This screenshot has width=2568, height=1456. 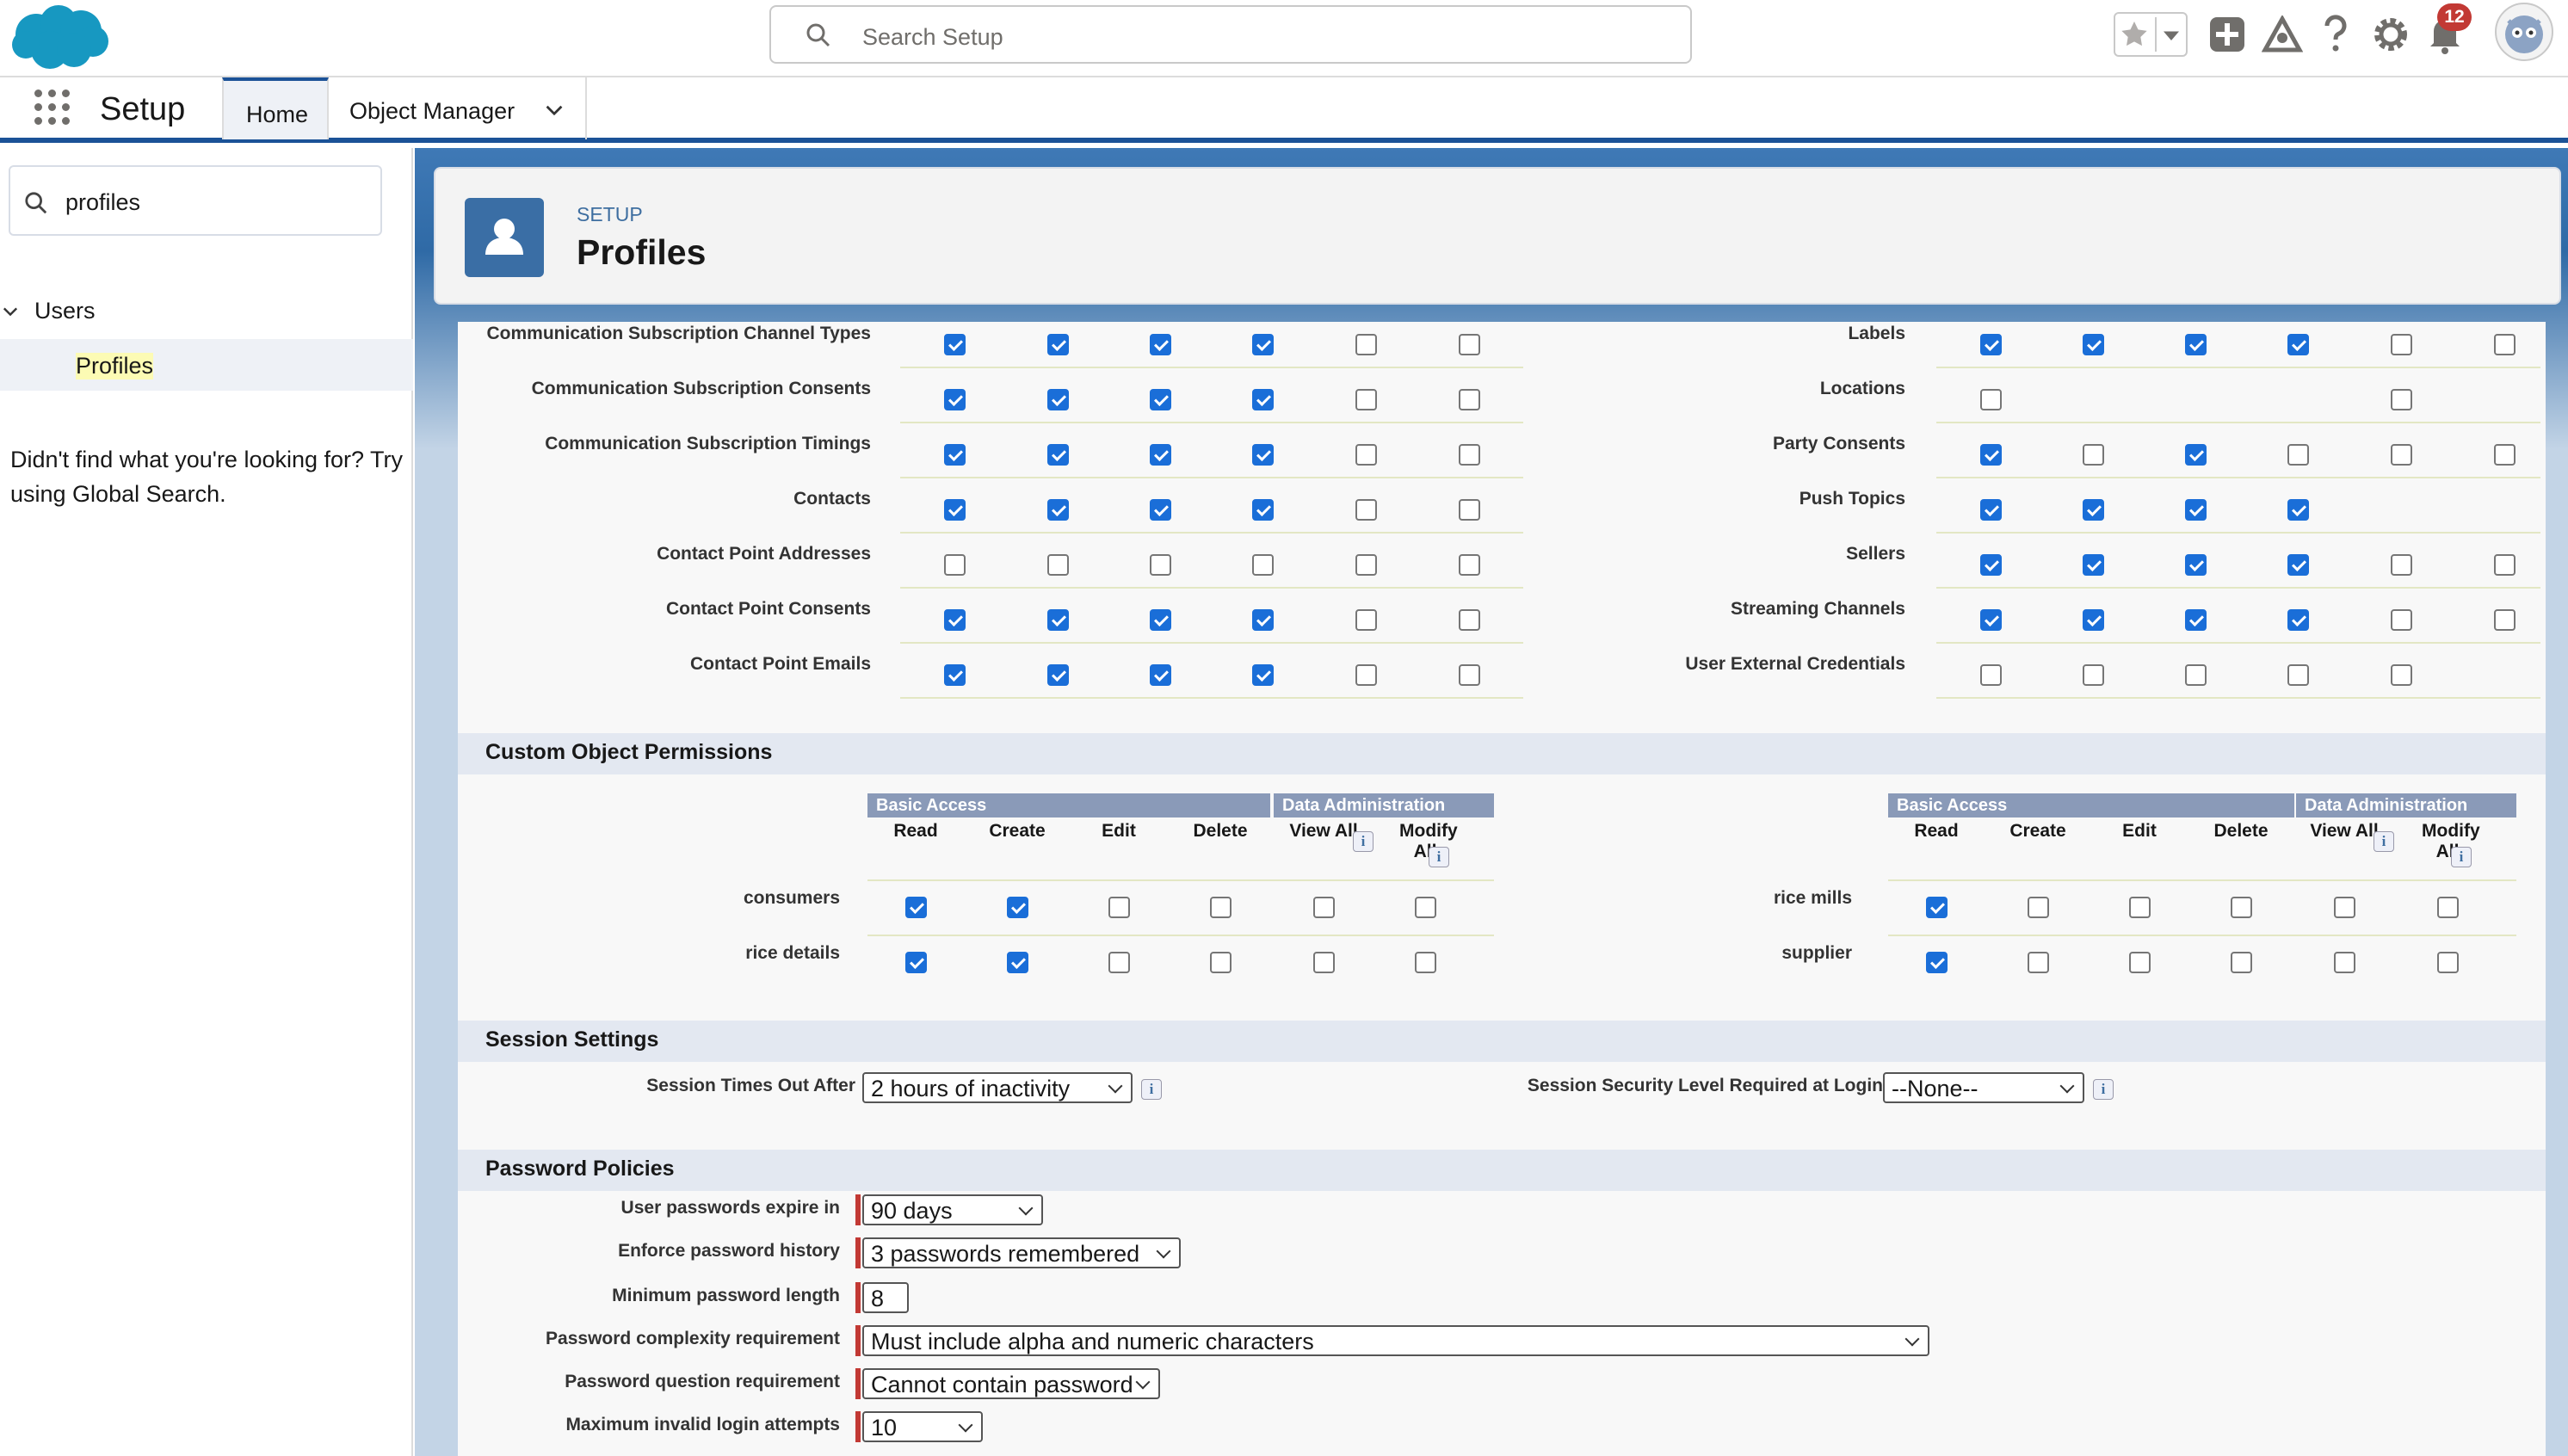 I want to click on password-length-input: 8, so click(x=886, y=1297).